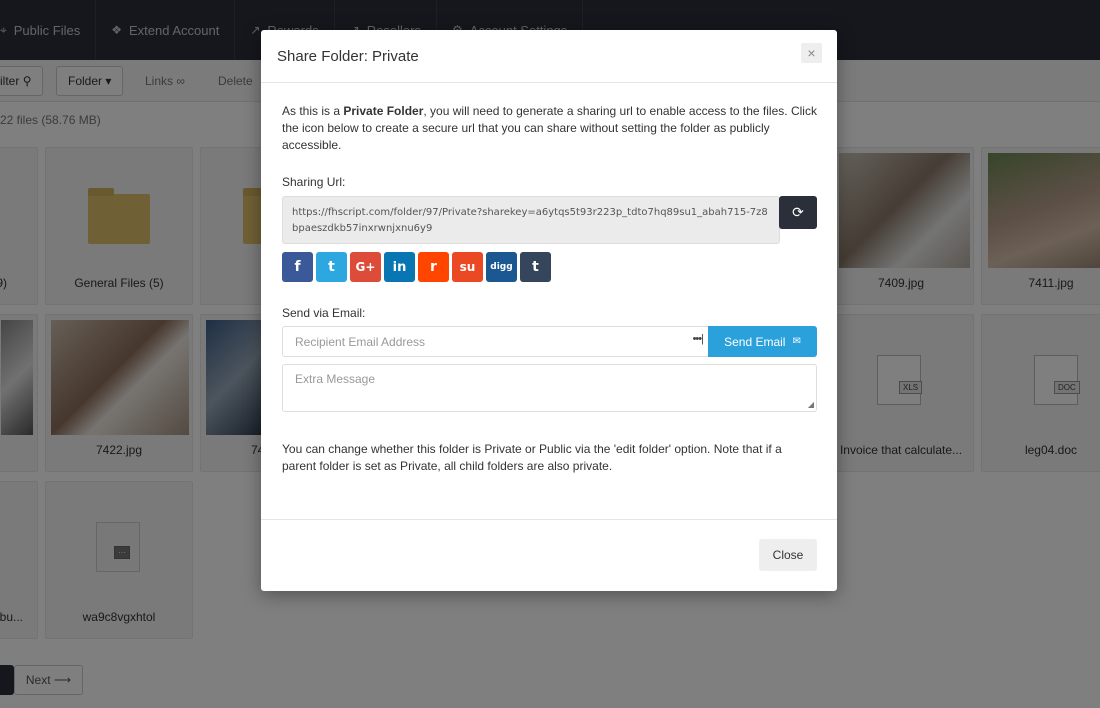  I want to click on sharing-url-label: Sharing Url:, so click(314, 182).